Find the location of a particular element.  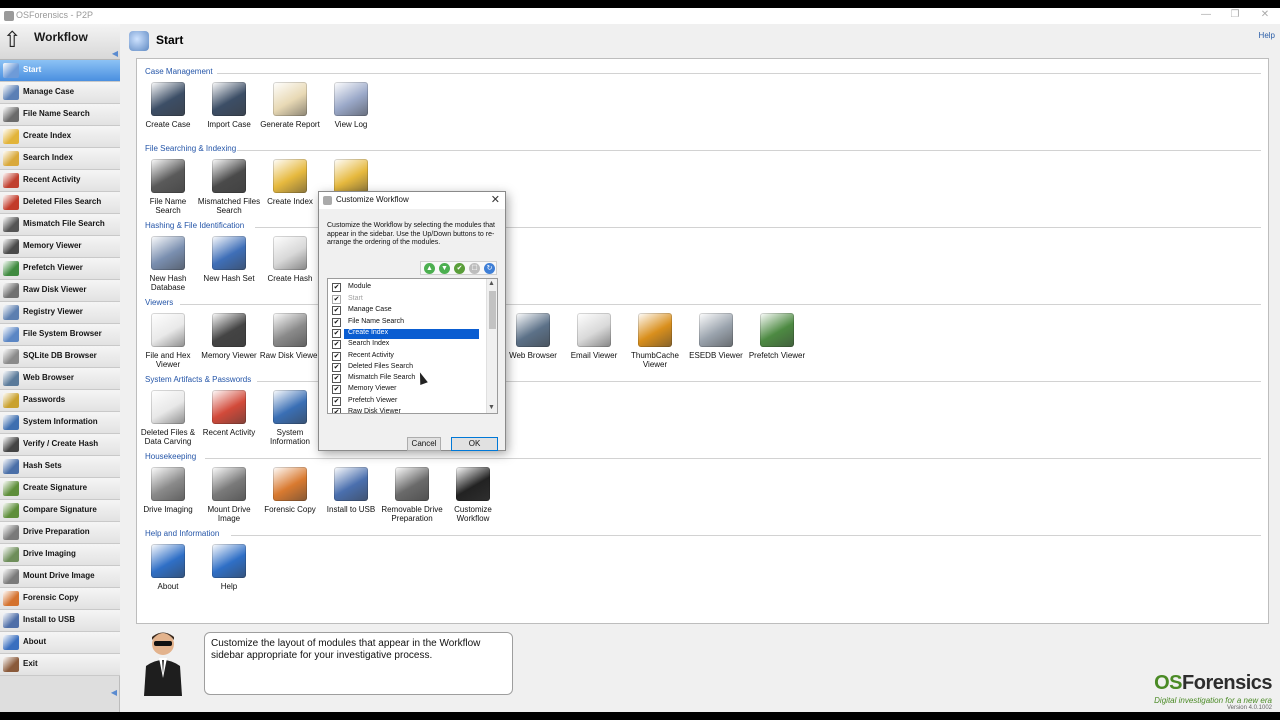

module-list-item: ✔ Prefetch Viewer is located at coordinates (408, 401).